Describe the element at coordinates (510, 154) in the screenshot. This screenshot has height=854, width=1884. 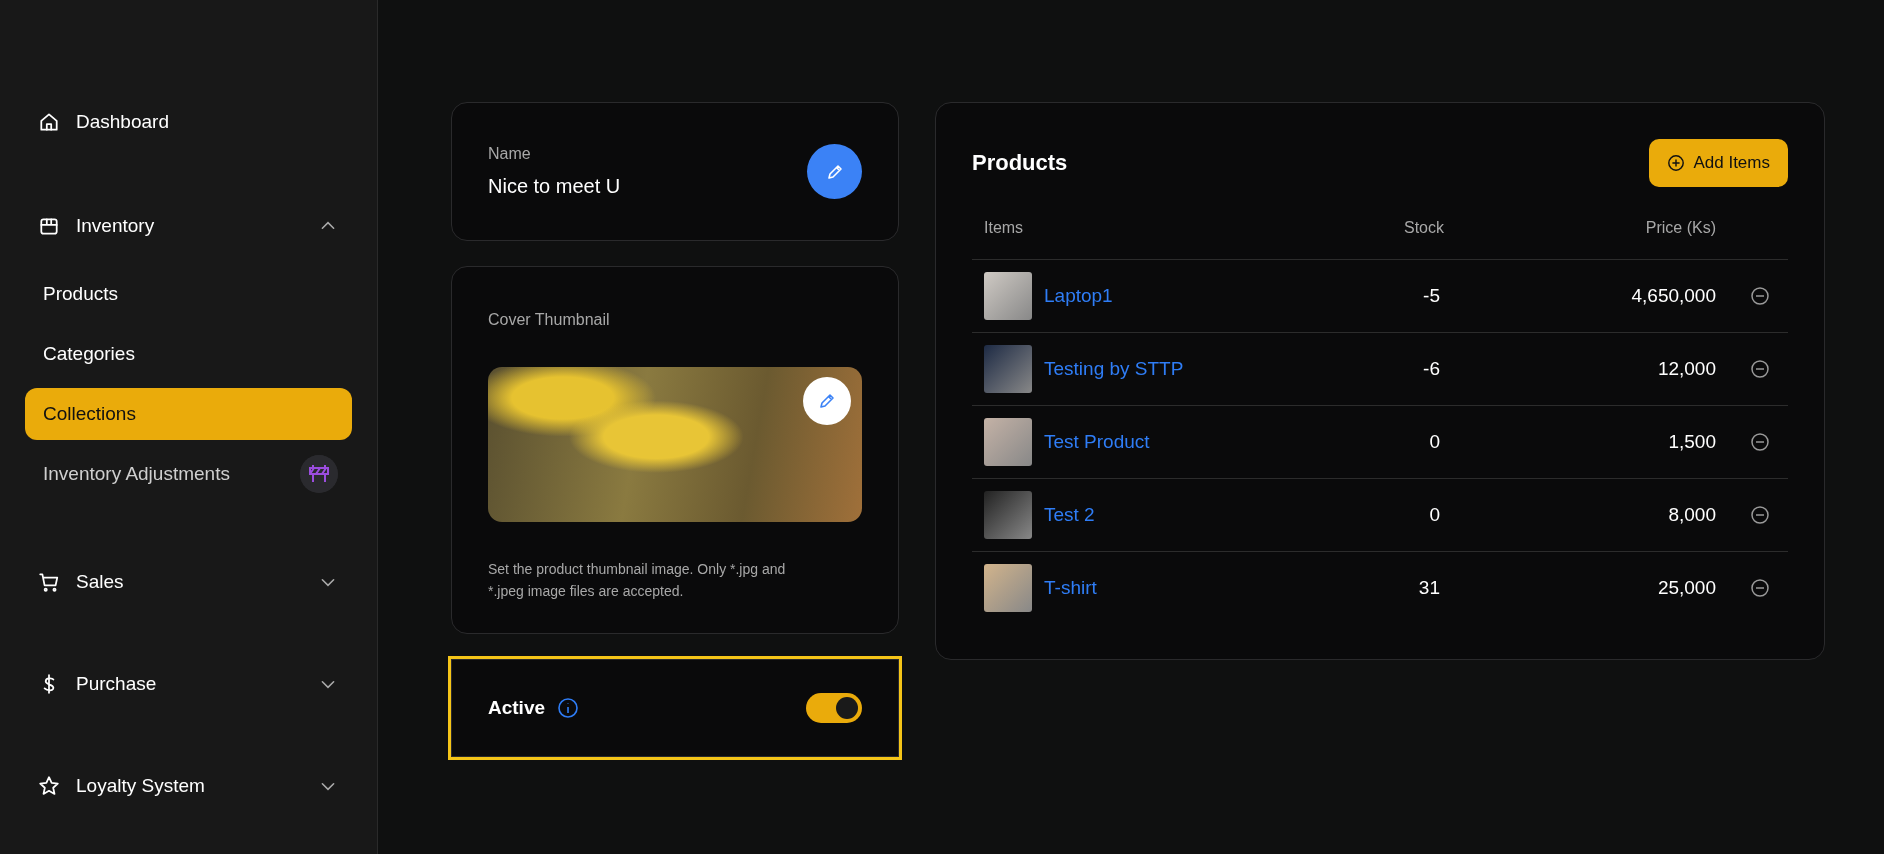
I see `field-label: Name` at that location.